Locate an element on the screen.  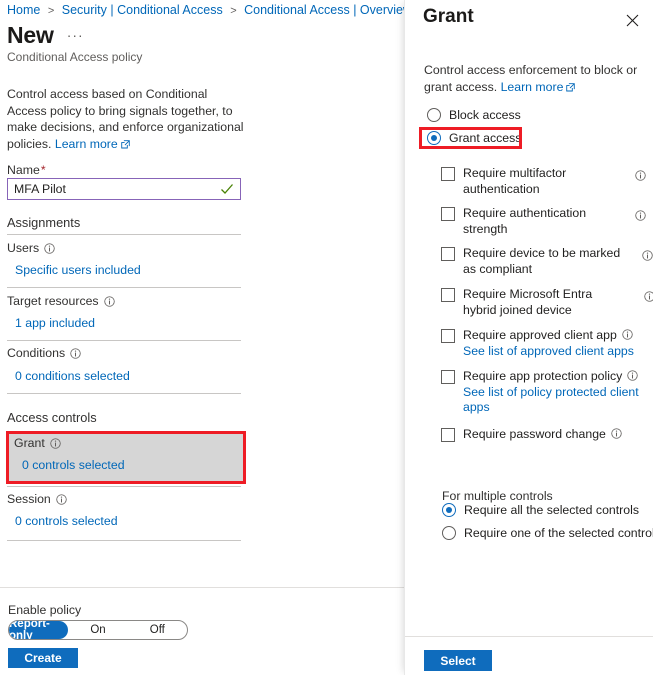
more-options-icon: ··· is located at coordinates (75, 35).